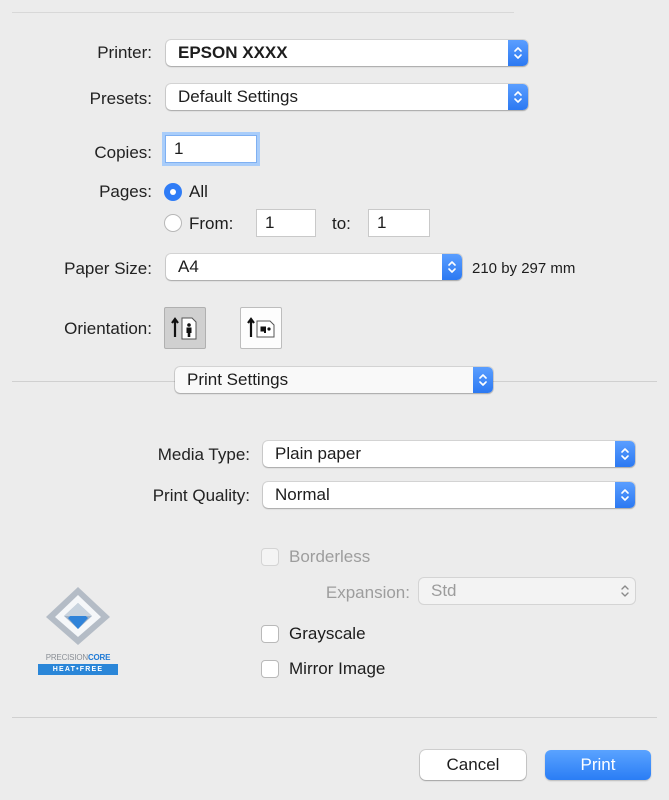 The image size is (669, 800). What do you see at coordinates (449, 454) in the screenshot?
I see `media-type-popup: Plain paper` at bounding box center [449, 454].